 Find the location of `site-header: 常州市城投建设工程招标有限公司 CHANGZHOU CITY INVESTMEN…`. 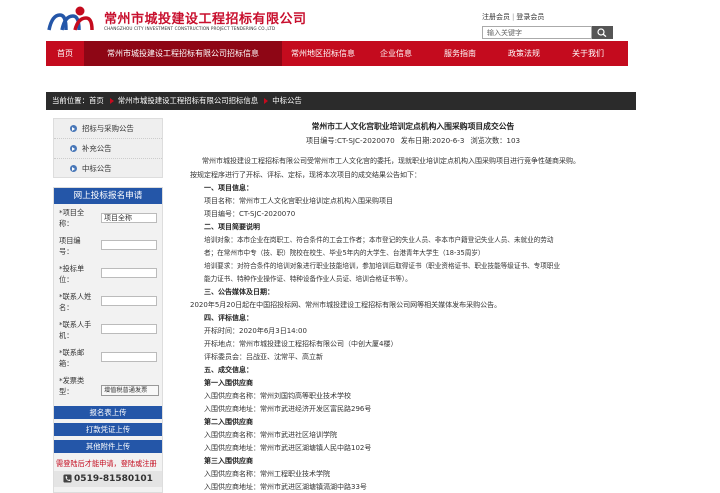

site-header: 常州市城投建设工程招标有限公司 CHANGZHOU CITY INVESTMEN… is located at coordinates (360, 20).